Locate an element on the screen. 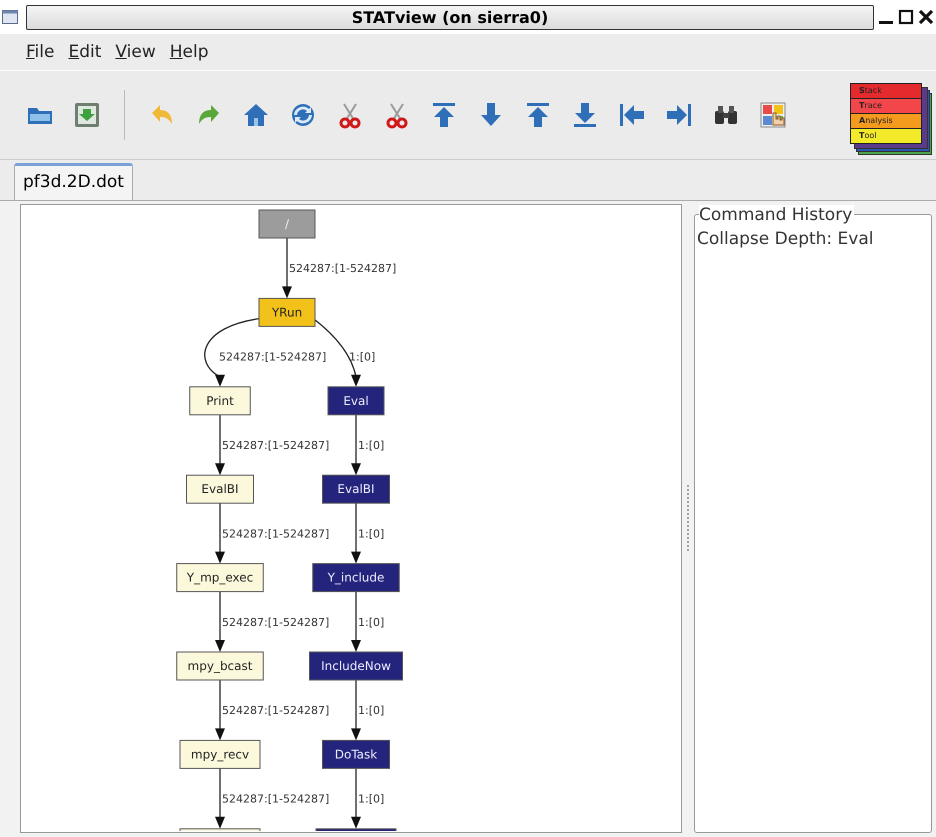  node-label: mpy_bcast is located at coordinates (220, 666).